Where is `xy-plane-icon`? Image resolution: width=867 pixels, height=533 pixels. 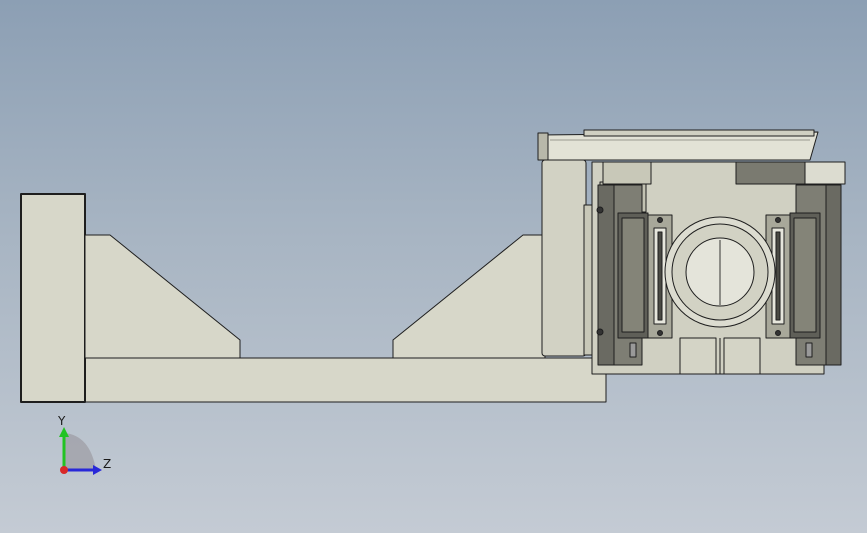
xy-plane-icon is located at coordinates (80, 451).